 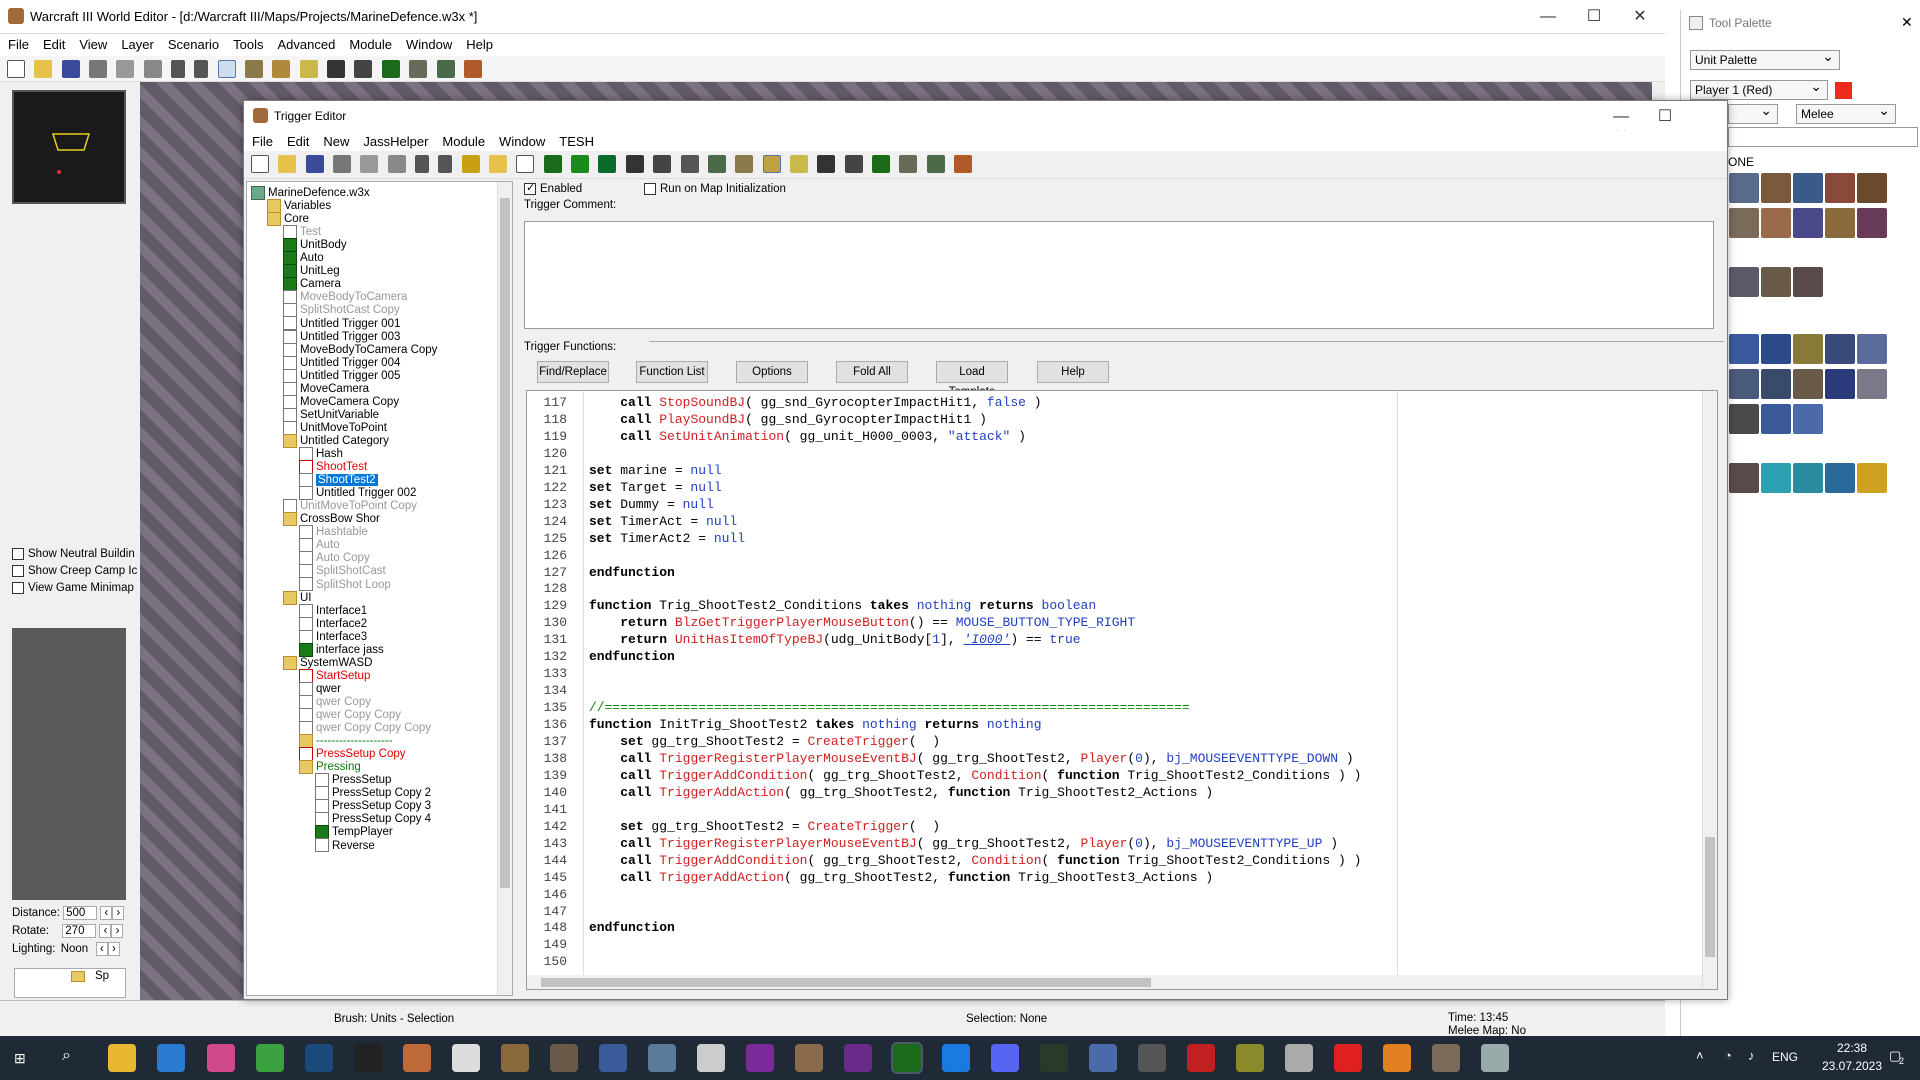 I want to click on test-icon, so click(x=662, y=164).